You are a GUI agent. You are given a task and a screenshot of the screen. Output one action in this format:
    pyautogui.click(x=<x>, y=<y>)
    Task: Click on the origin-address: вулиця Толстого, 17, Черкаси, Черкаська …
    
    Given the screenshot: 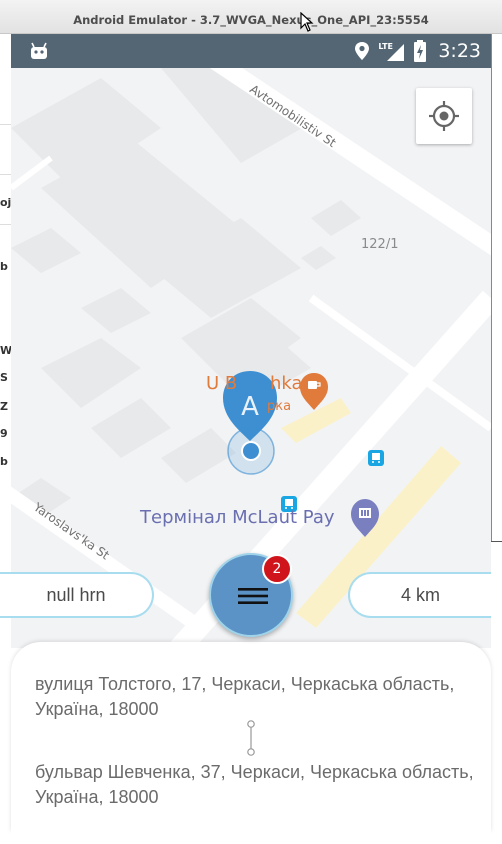 What is the action you would take?
    pyautogui.click(x=255, y=697)
    